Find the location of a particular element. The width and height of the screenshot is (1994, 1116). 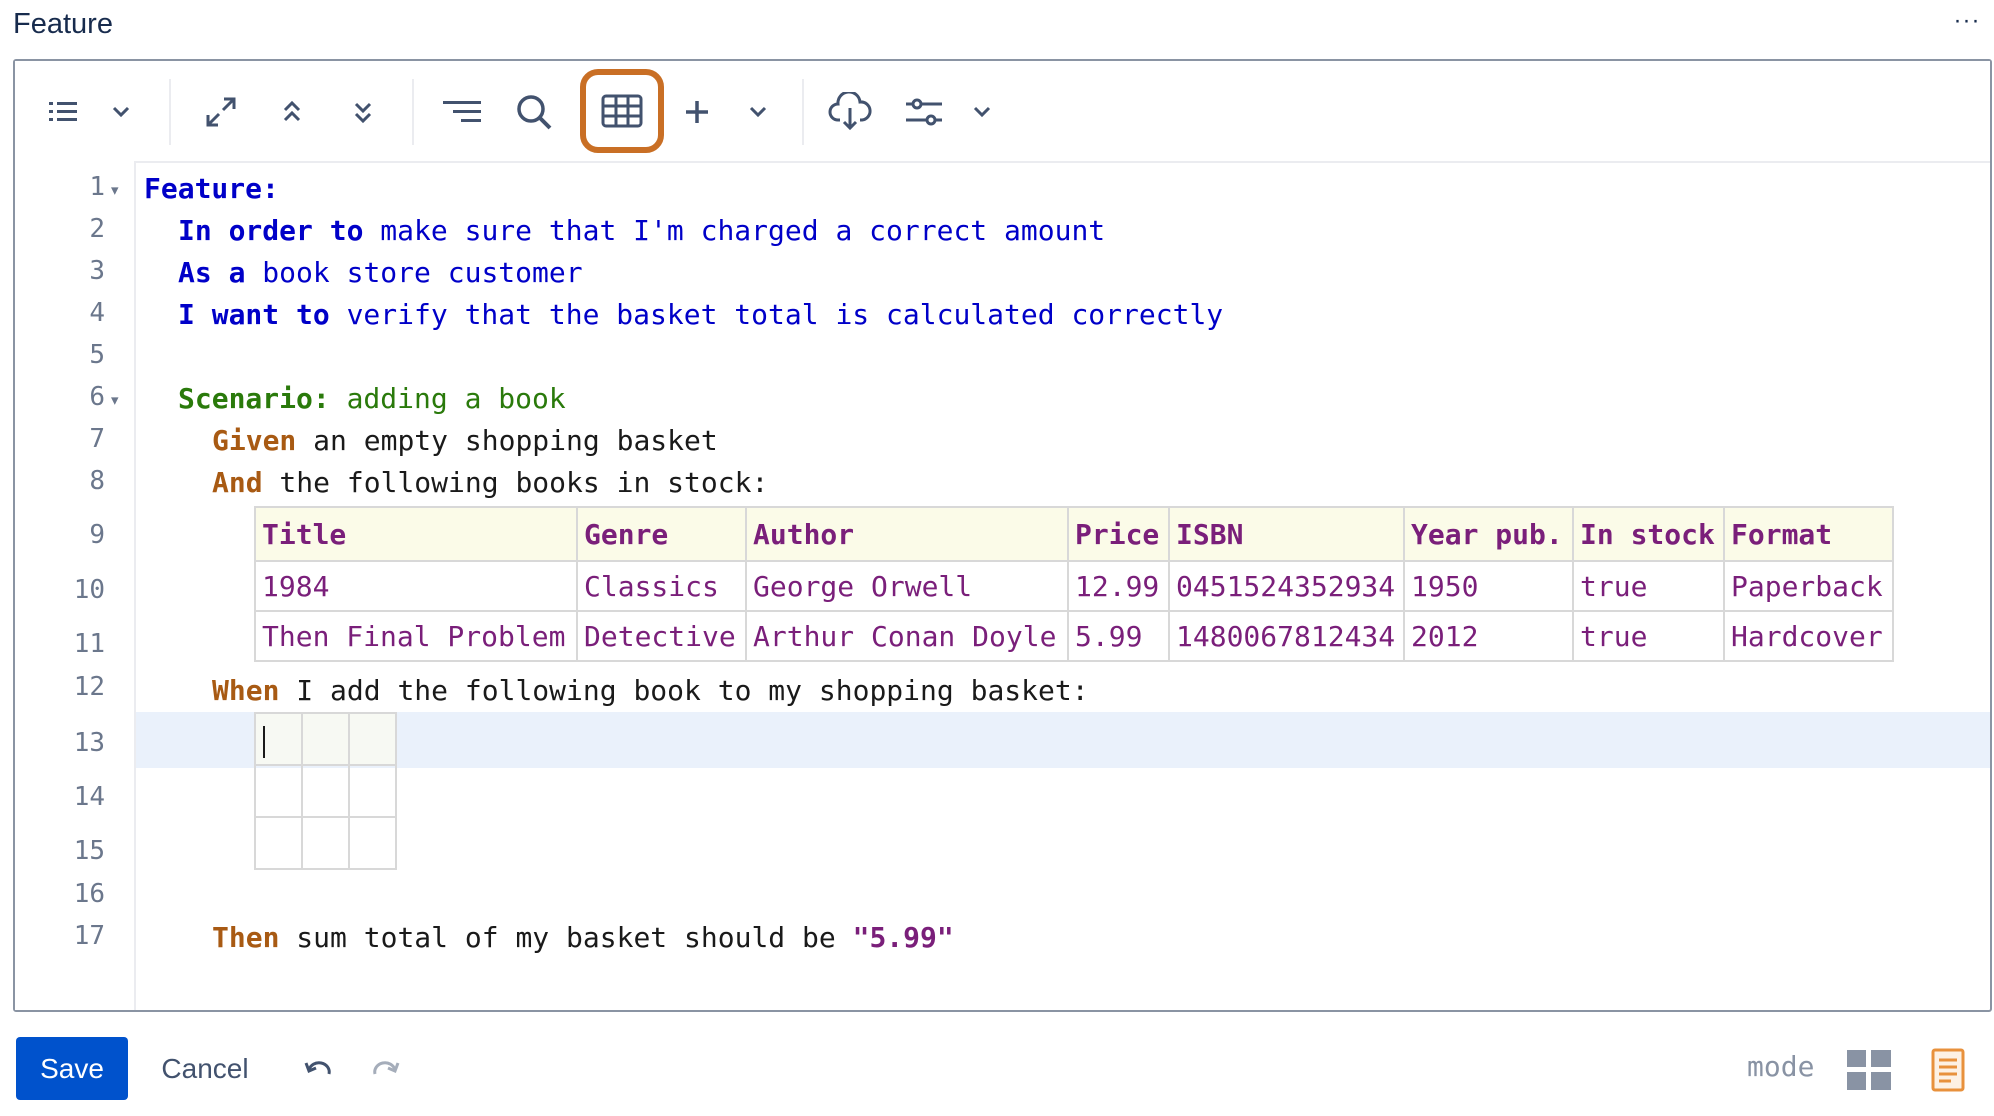

table-header-cell: Year pub. is located at coordinates (1488, 534).